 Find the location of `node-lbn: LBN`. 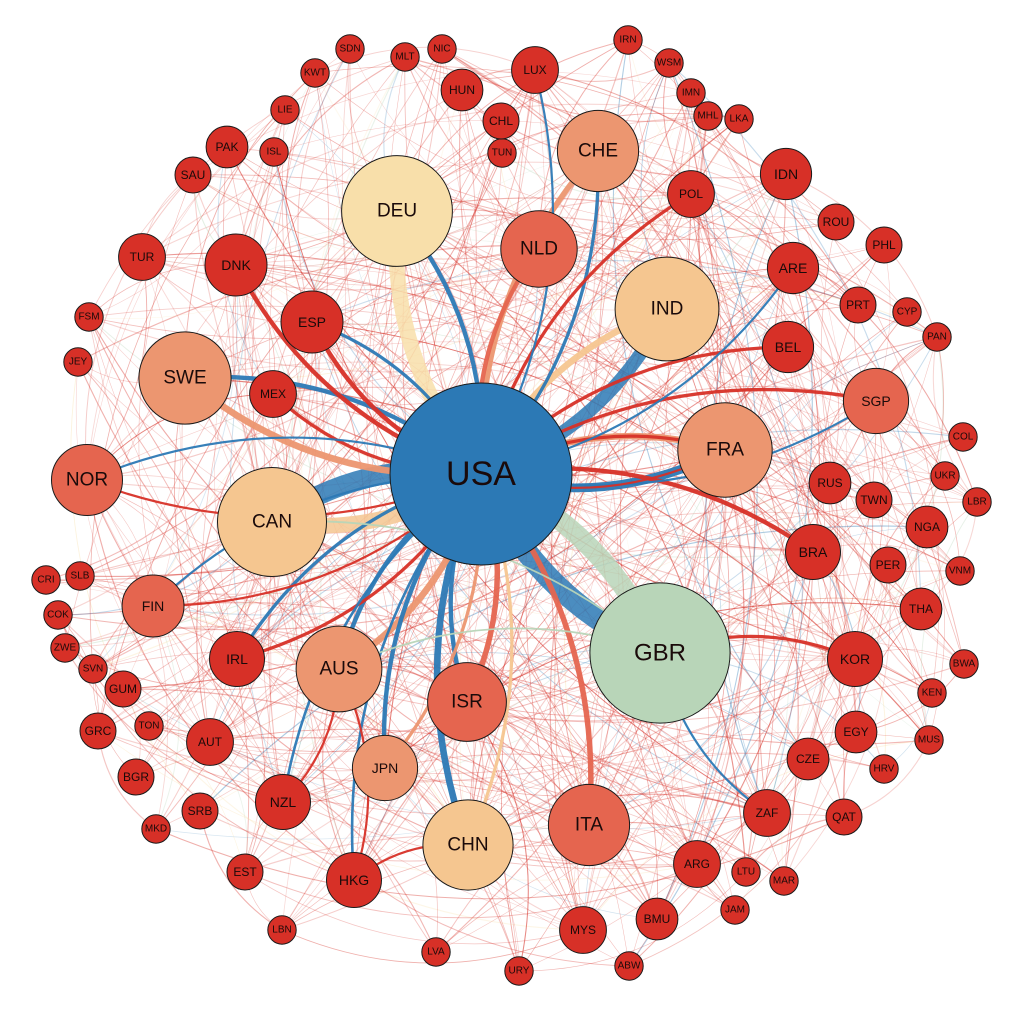

node-lbn: LBN is located at coordinates (282, 930).